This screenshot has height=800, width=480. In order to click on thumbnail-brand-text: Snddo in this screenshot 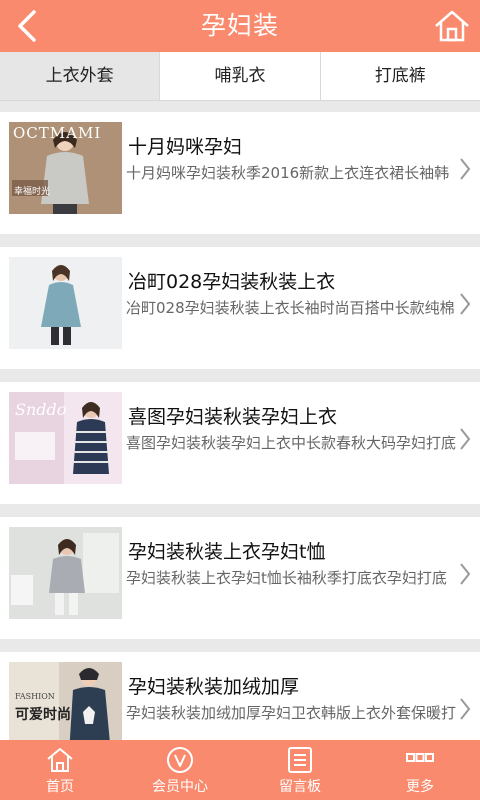, I will do `click(41, 409)`.